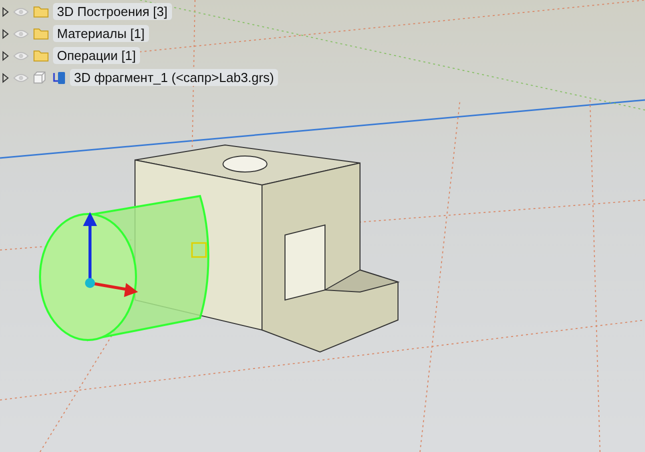 Image resolution: width=645 pixels, height=452 pixels. I want to click on tree-item: 3D фрагмент_1 (<сапр>Lab3.grs), so click(174, 77).